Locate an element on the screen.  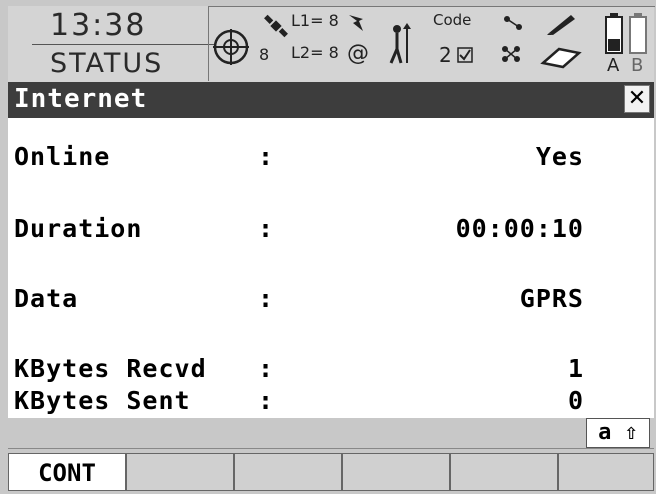
mode-label: STATUS is located at coordinates (107, 63).